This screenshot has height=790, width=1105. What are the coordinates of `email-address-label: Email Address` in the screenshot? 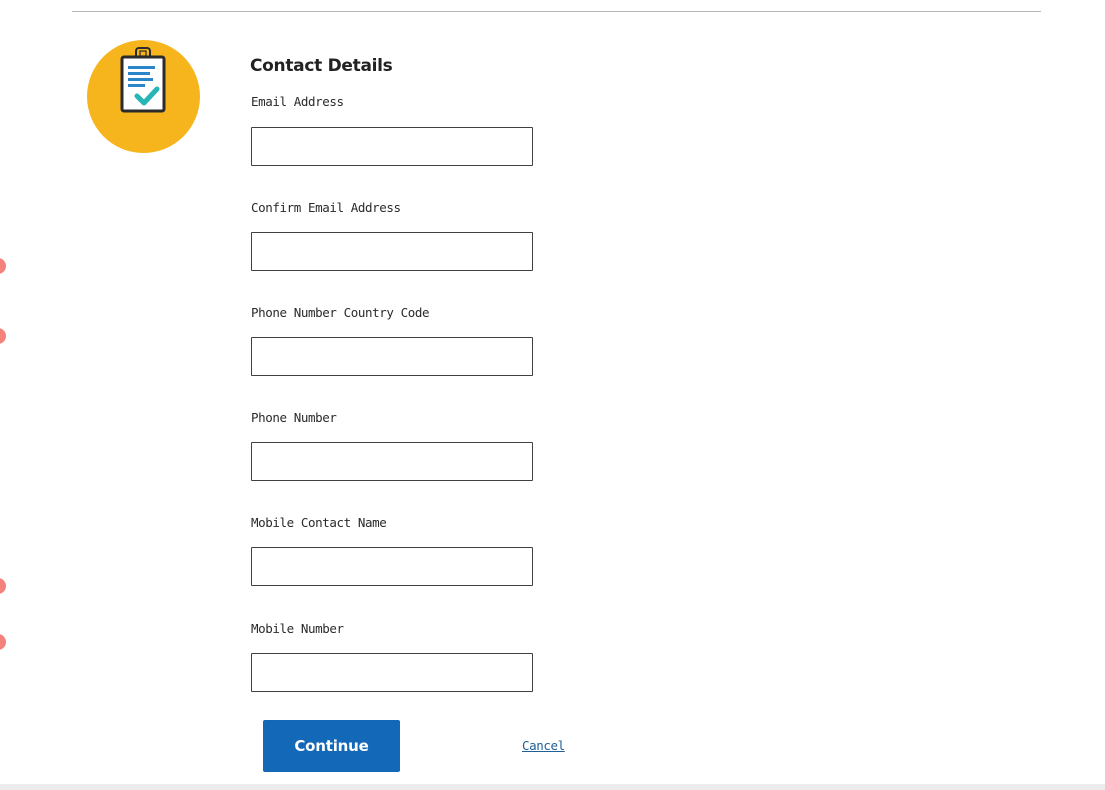 It's located at (297, 101).